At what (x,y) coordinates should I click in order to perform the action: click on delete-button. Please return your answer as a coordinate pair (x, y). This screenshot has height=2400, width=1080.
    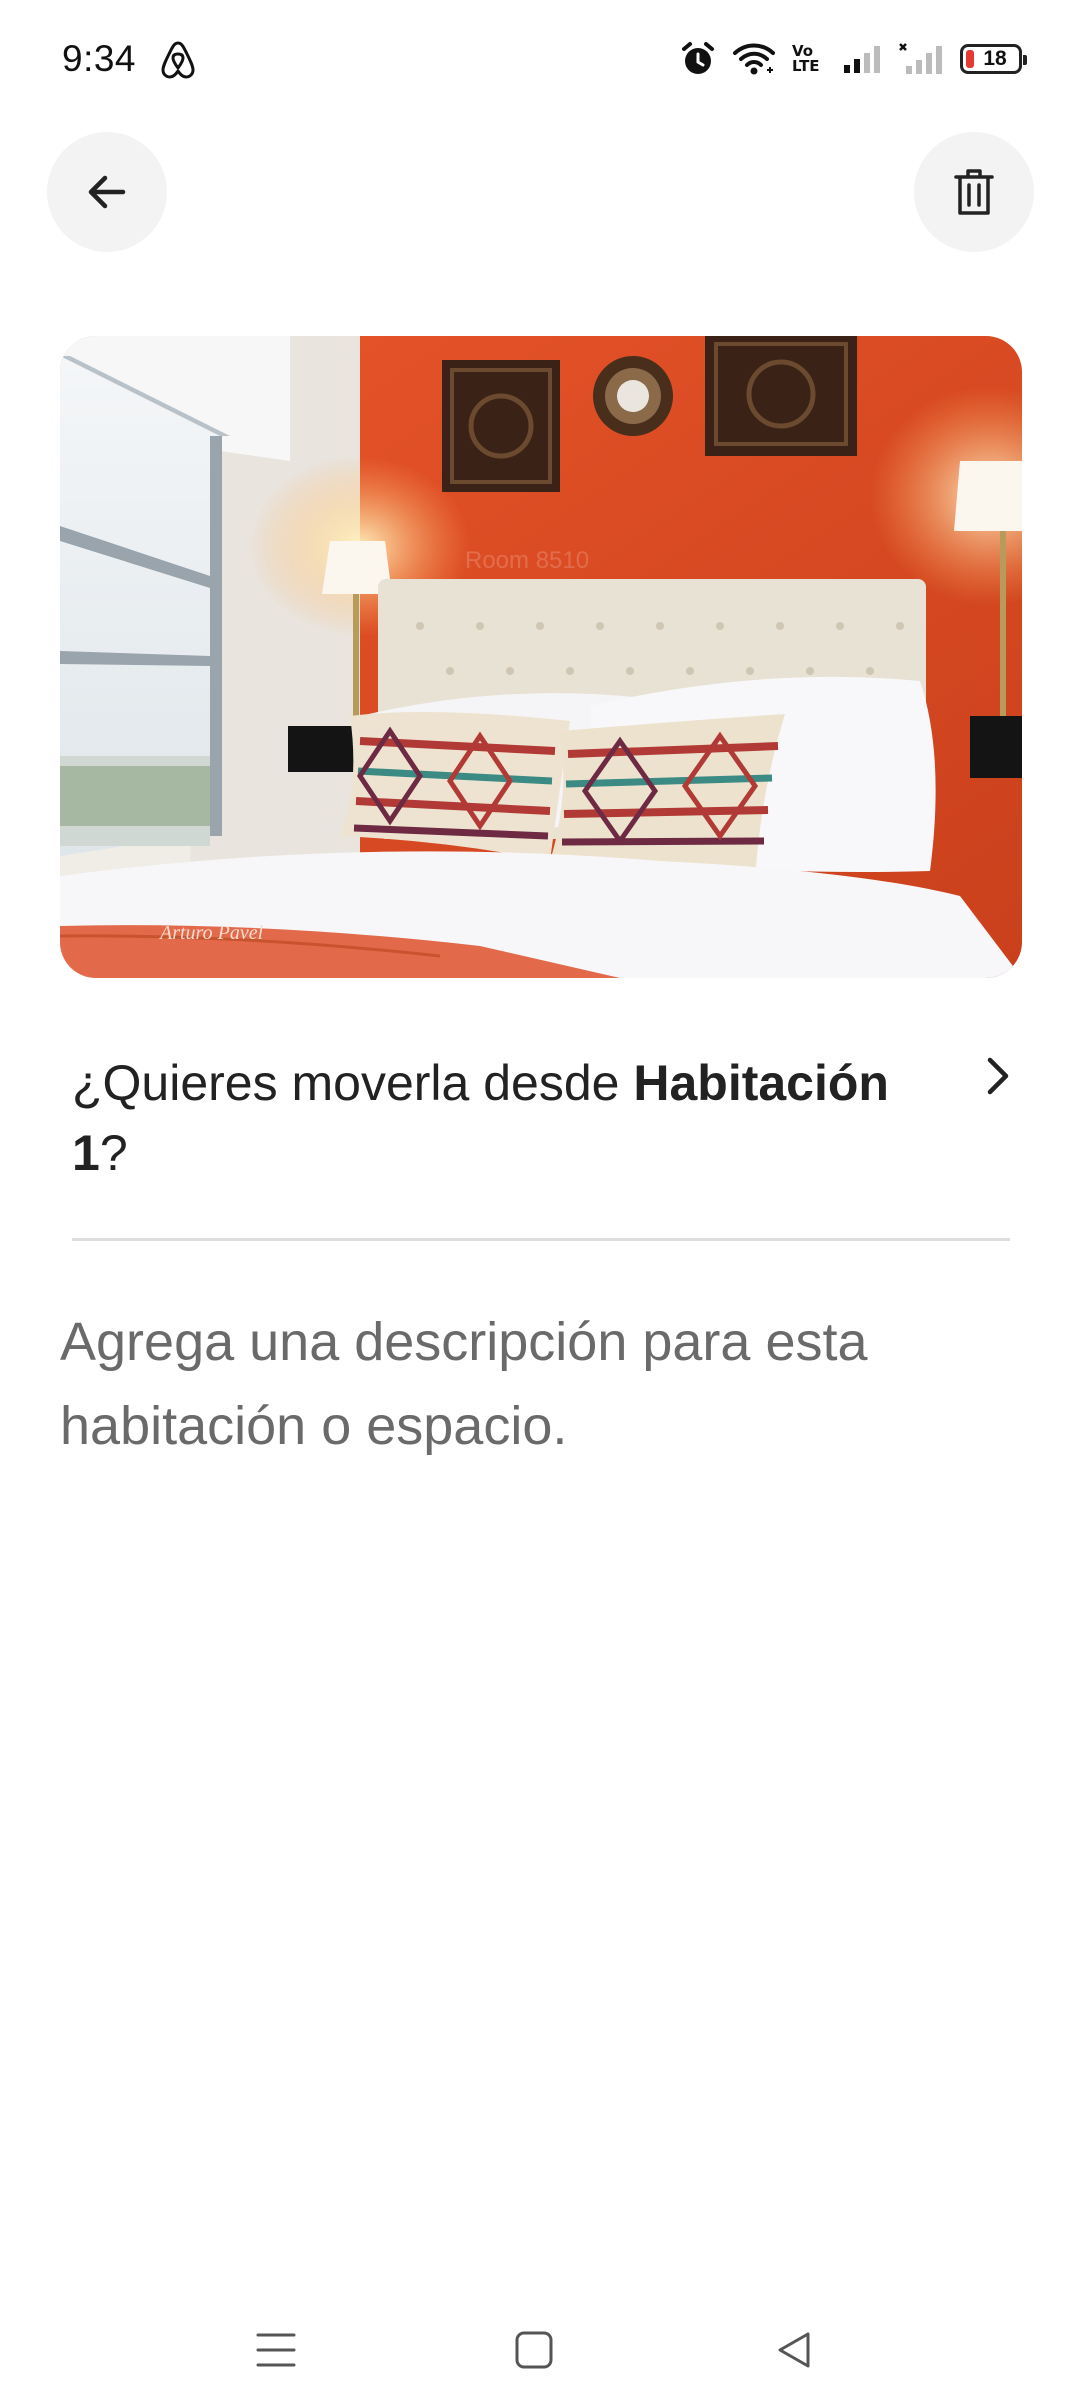
    Looking at the image, I should click on (974, 192).